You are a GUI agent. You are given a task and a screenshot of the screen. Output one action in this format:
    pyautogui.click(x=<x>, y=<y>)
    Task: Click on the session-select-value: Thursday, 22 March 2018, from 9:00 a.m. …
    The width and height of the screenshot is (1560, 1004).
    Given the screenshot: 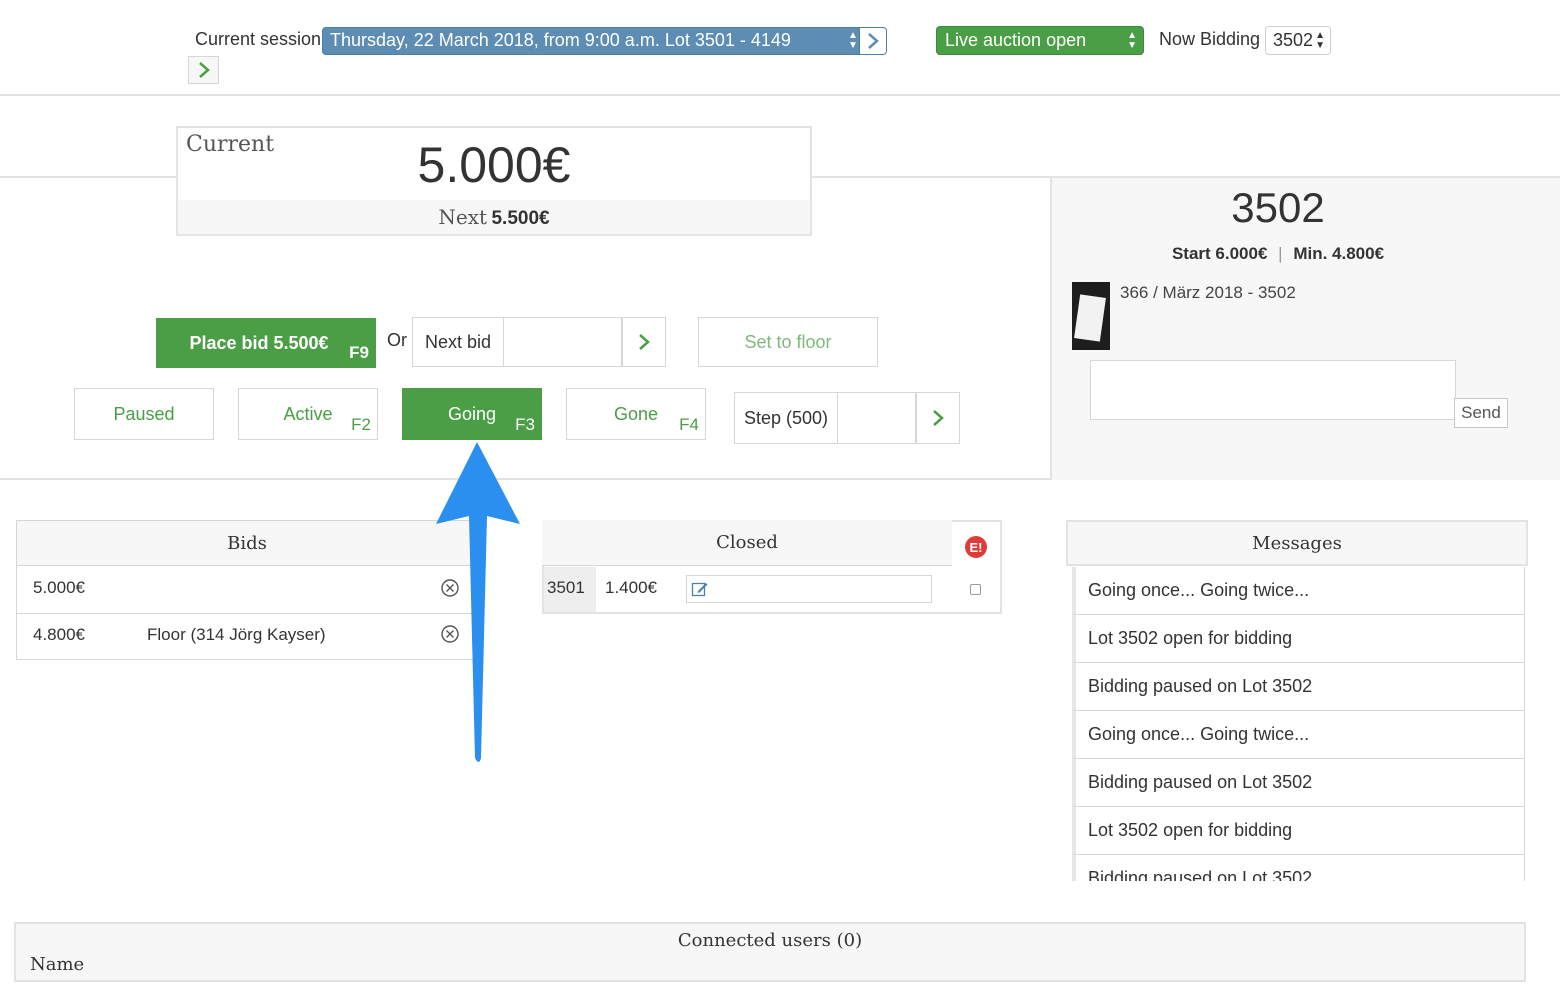 What is the action you would take?
    pyautogui.click(x=560, y=40)
    